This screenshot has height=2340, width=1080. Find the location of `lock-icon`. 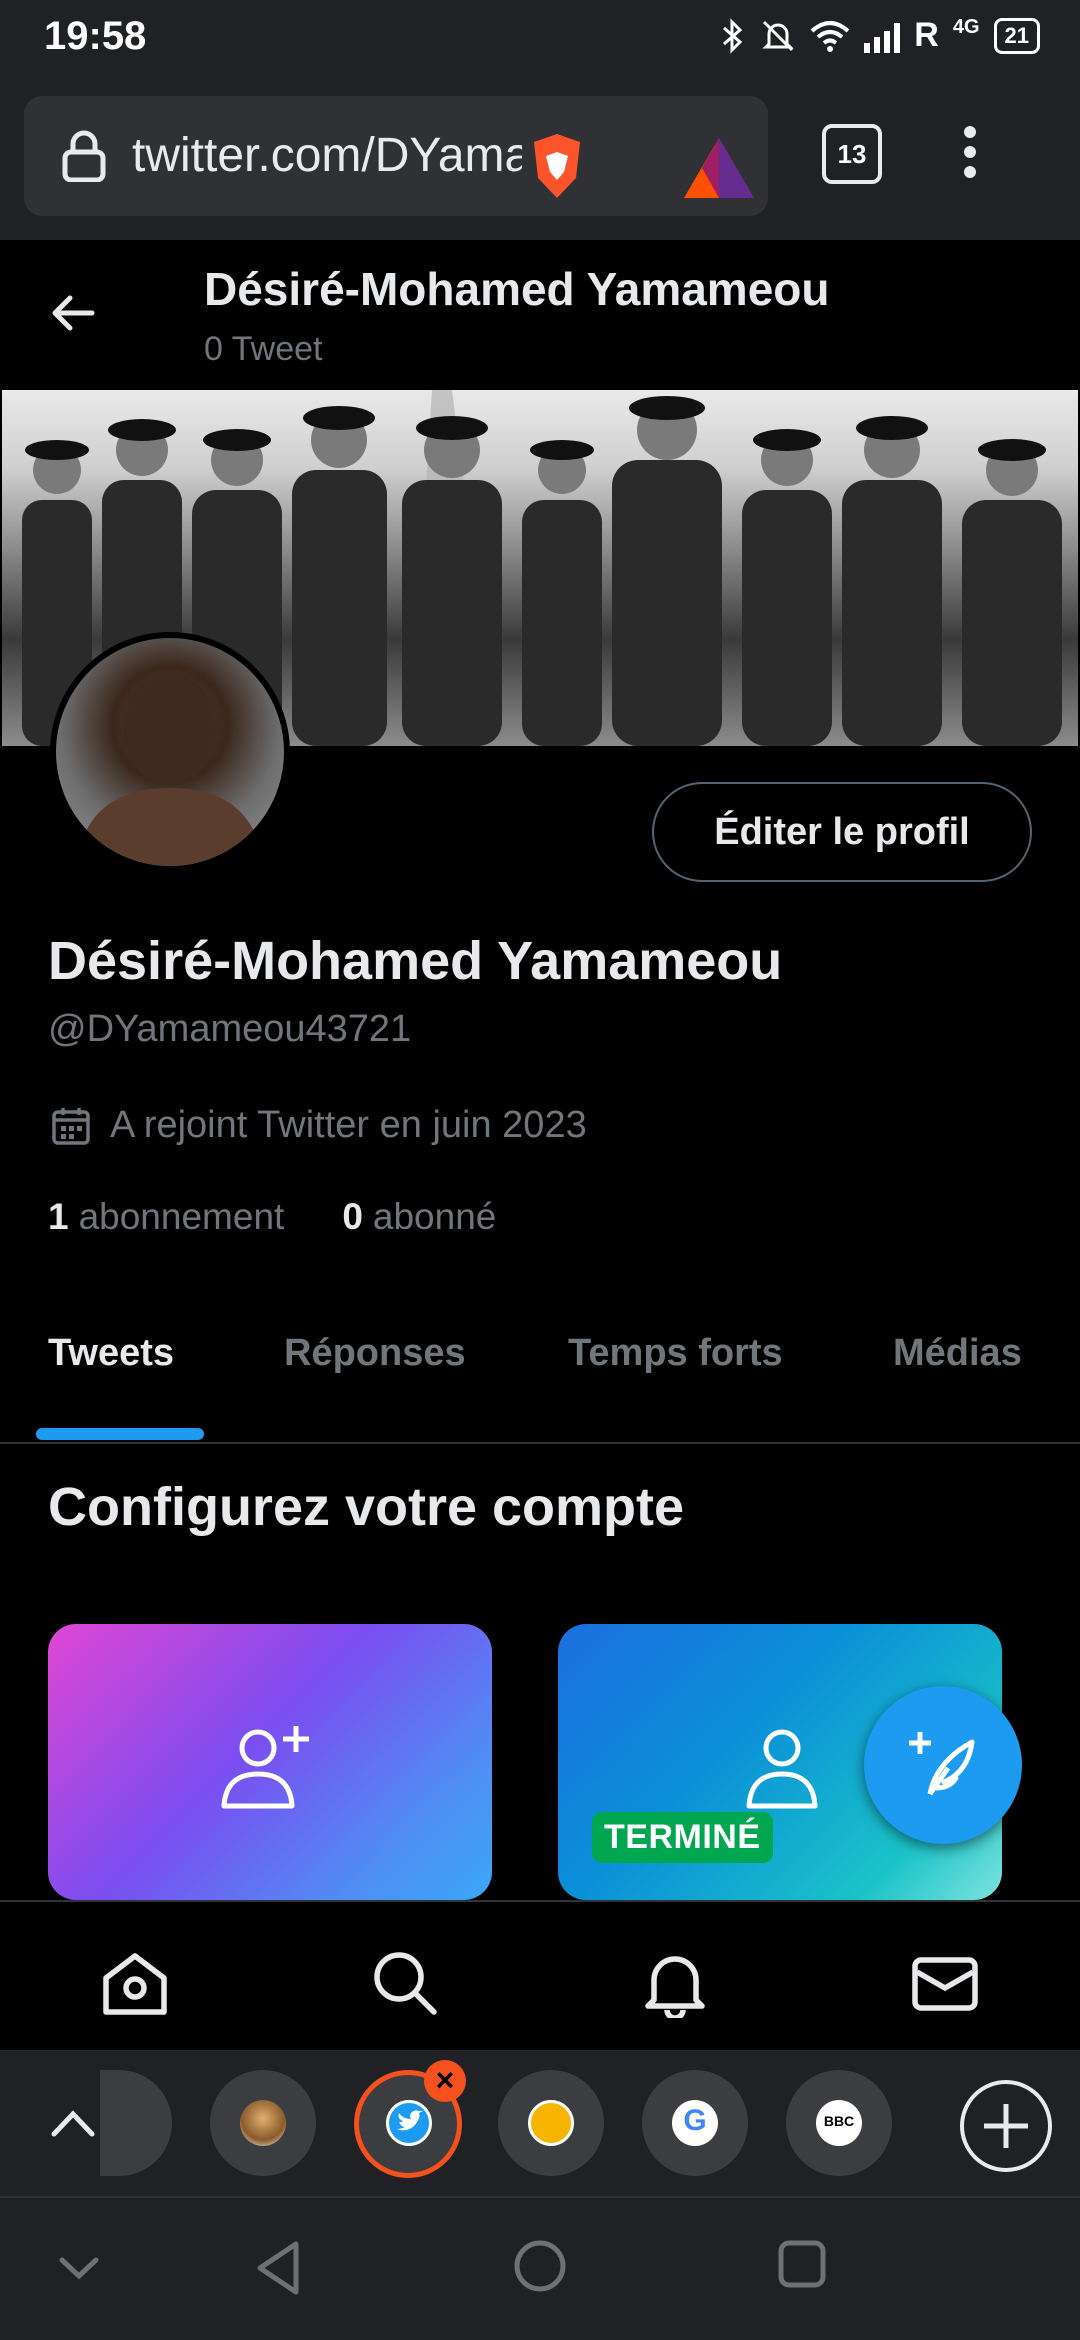

lock-icon is located at coordinates (84, 156).